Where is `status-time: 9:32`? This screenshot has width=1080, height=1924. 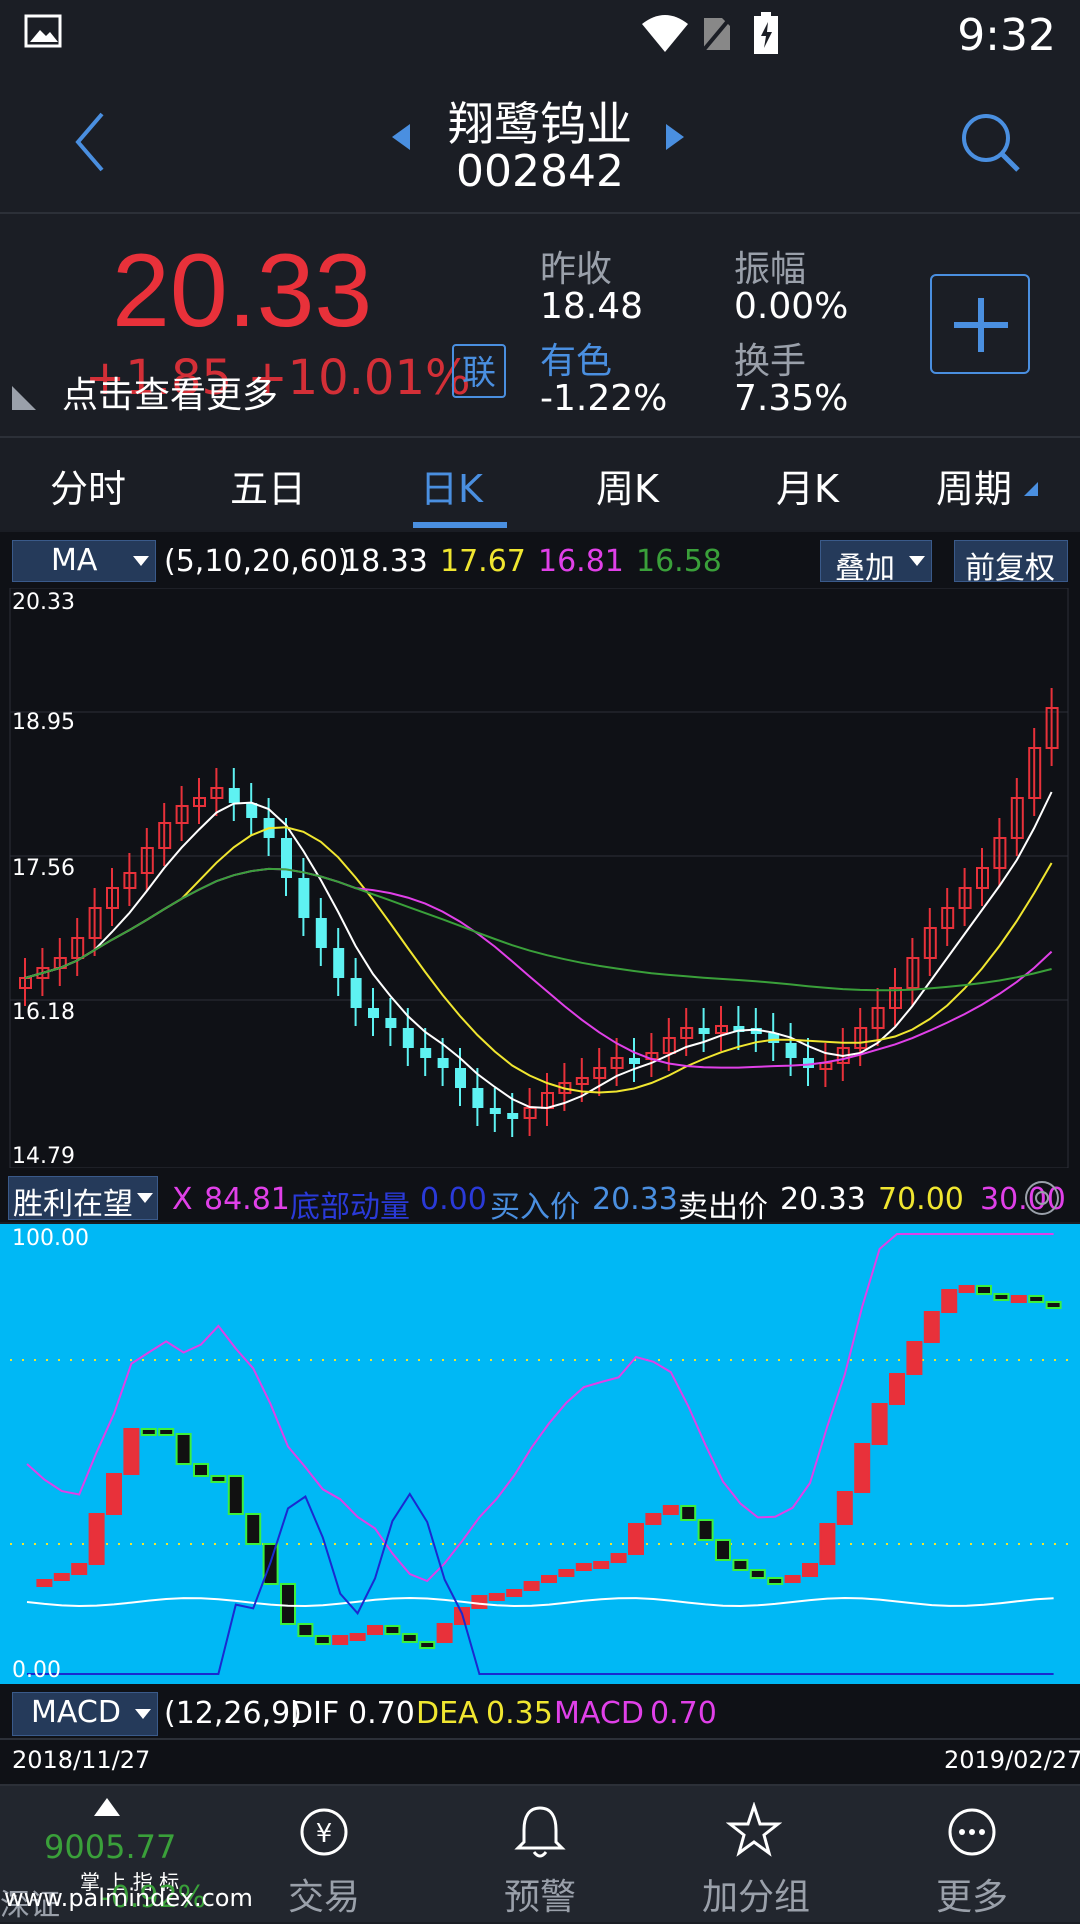
status-time: 9:32 is located at coordinates (1006, 35).